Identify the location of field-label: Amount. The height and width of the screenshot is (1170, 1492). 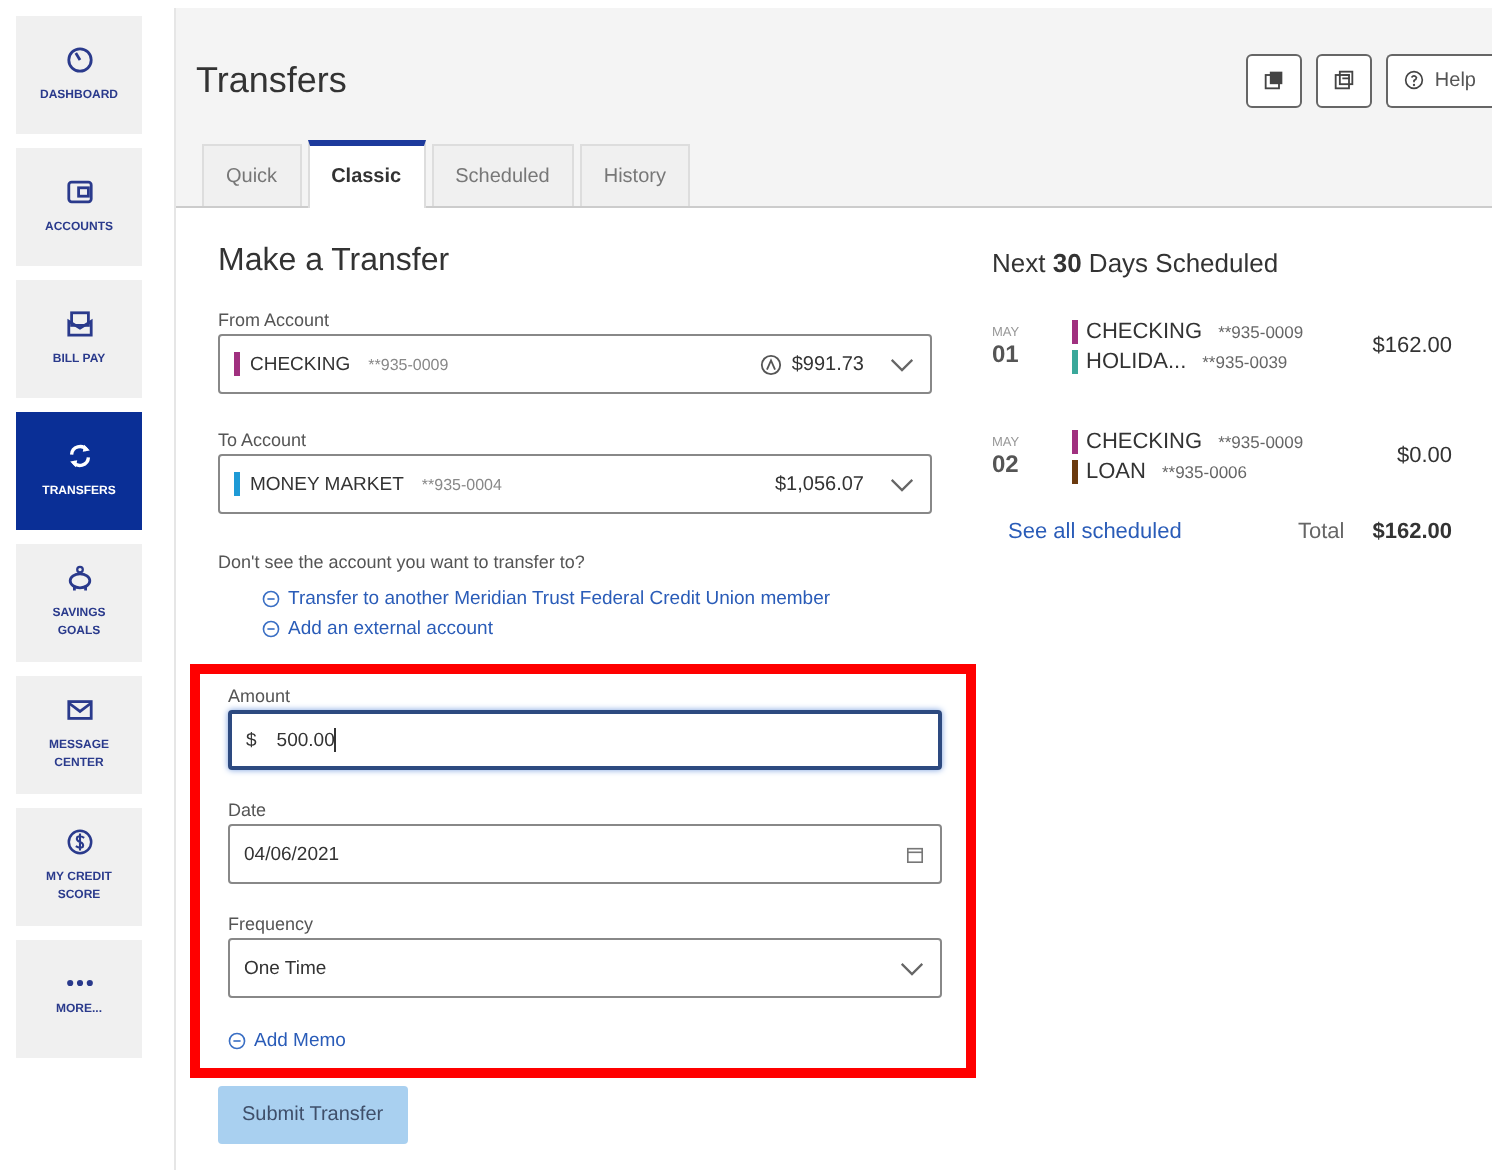
(260, 696).